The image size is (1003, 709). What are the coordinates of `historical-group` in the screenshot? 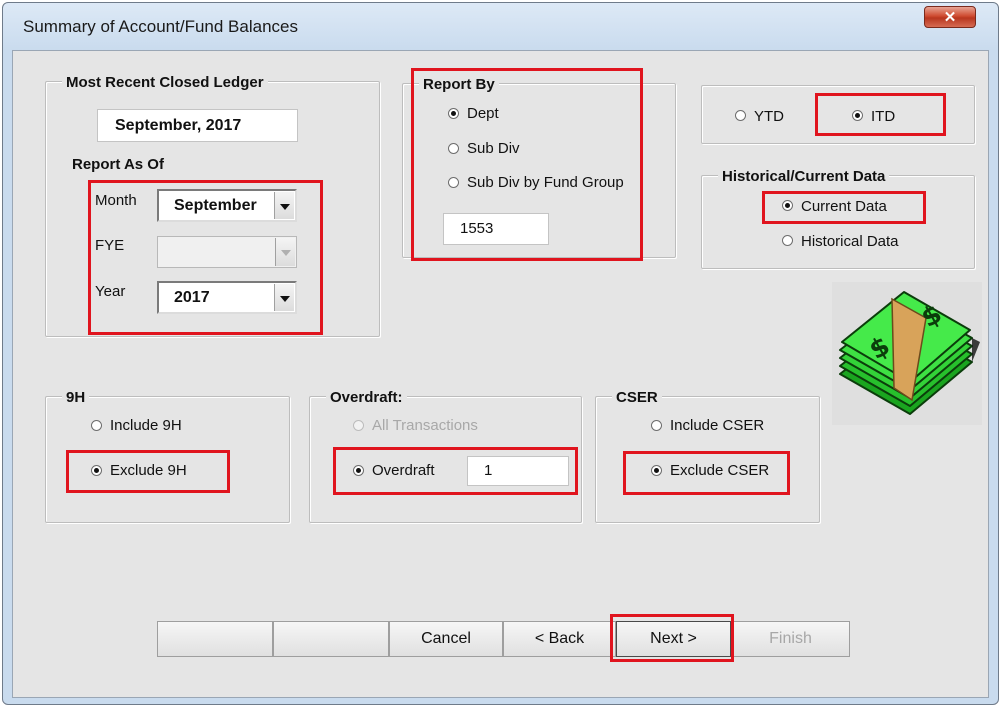 It's located at (838, 222).